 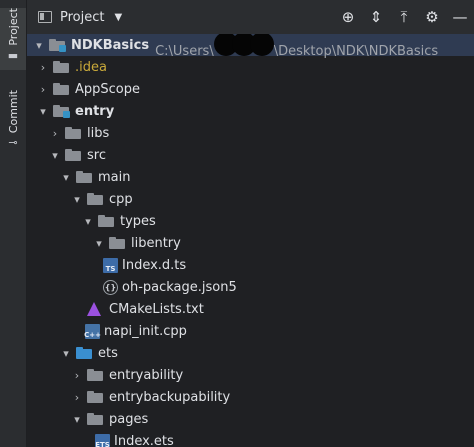 I want to click on tree-item-cpp: ▾ cpp, so click(x=250, y=199).